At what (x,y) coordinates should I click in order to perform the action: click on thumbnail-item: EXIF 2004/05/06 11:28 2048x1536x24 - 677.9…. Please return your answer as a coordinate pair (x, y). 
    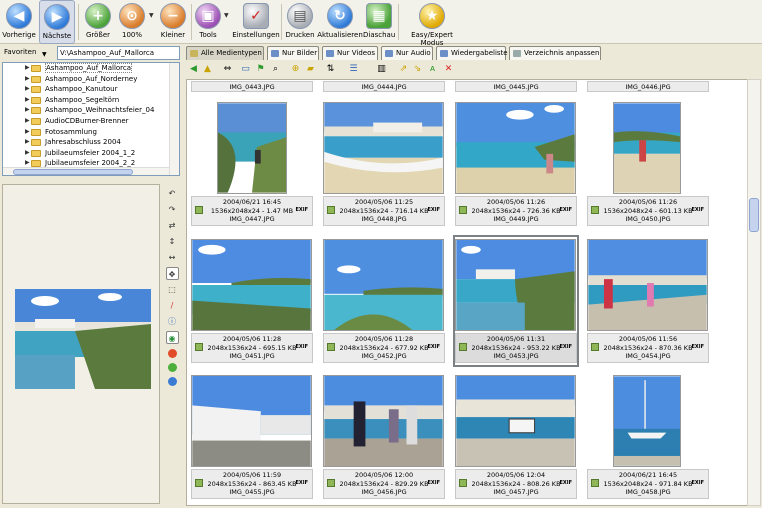
    Looking at the image, I should click on (384, 301).